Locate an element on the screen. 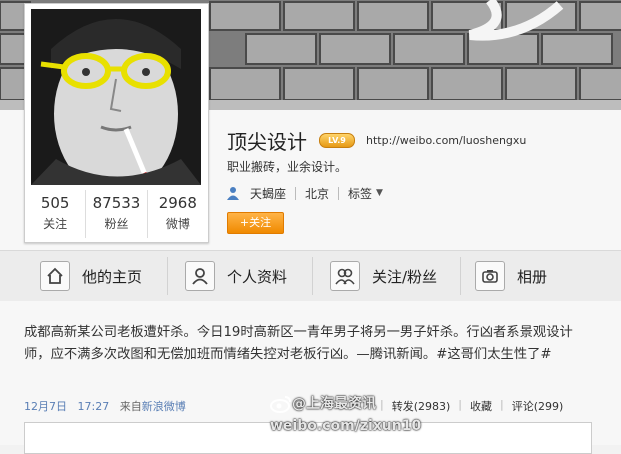 This screenshot has height=454, width=621. profile-name: 顶尖设计 is located at coordinates (267, 141).